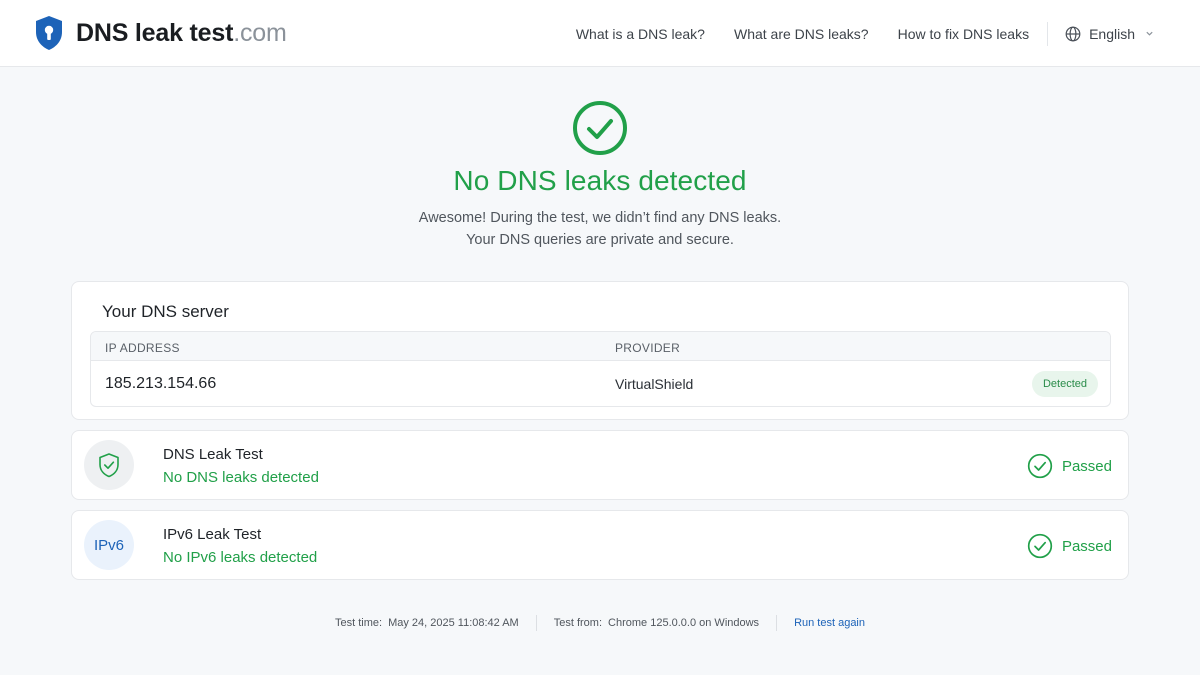 This screenshot has height=675, width=1200. I want to click on column-ip-address: IP ADDRESS, so click(142, 348).